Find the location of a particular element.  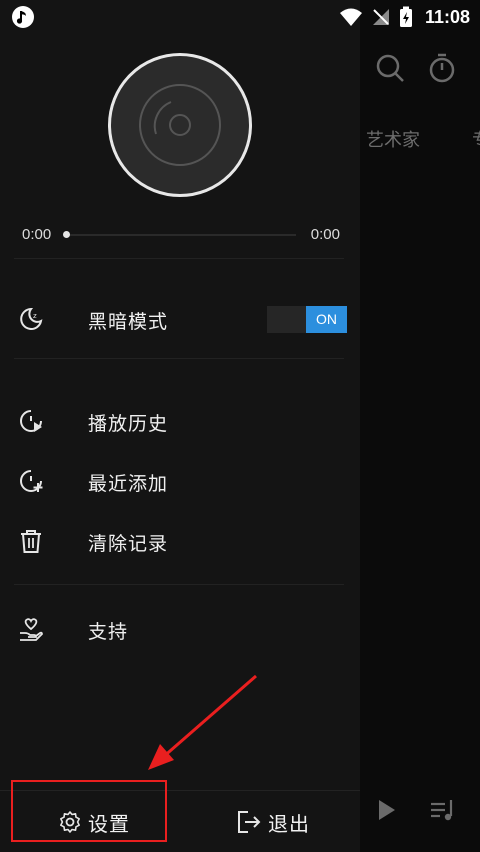

menu-item-label: 最近添加 is located at coordinates (128, 484).